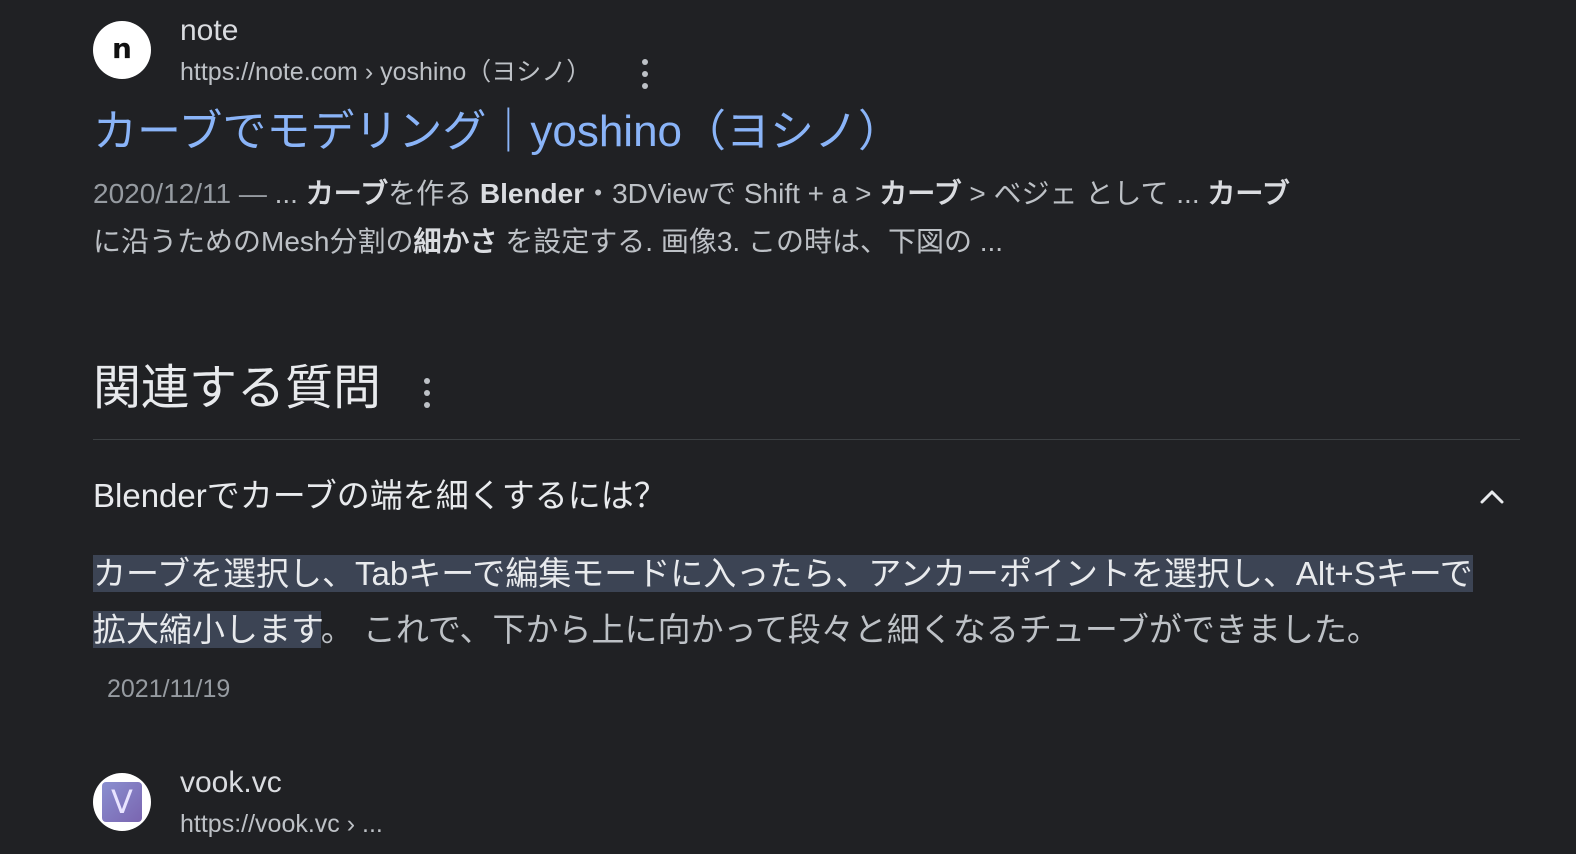 The width and height of the screenshot is (1576, 854). I want to click on vook-favicon-icon: V, so click(122, 802).